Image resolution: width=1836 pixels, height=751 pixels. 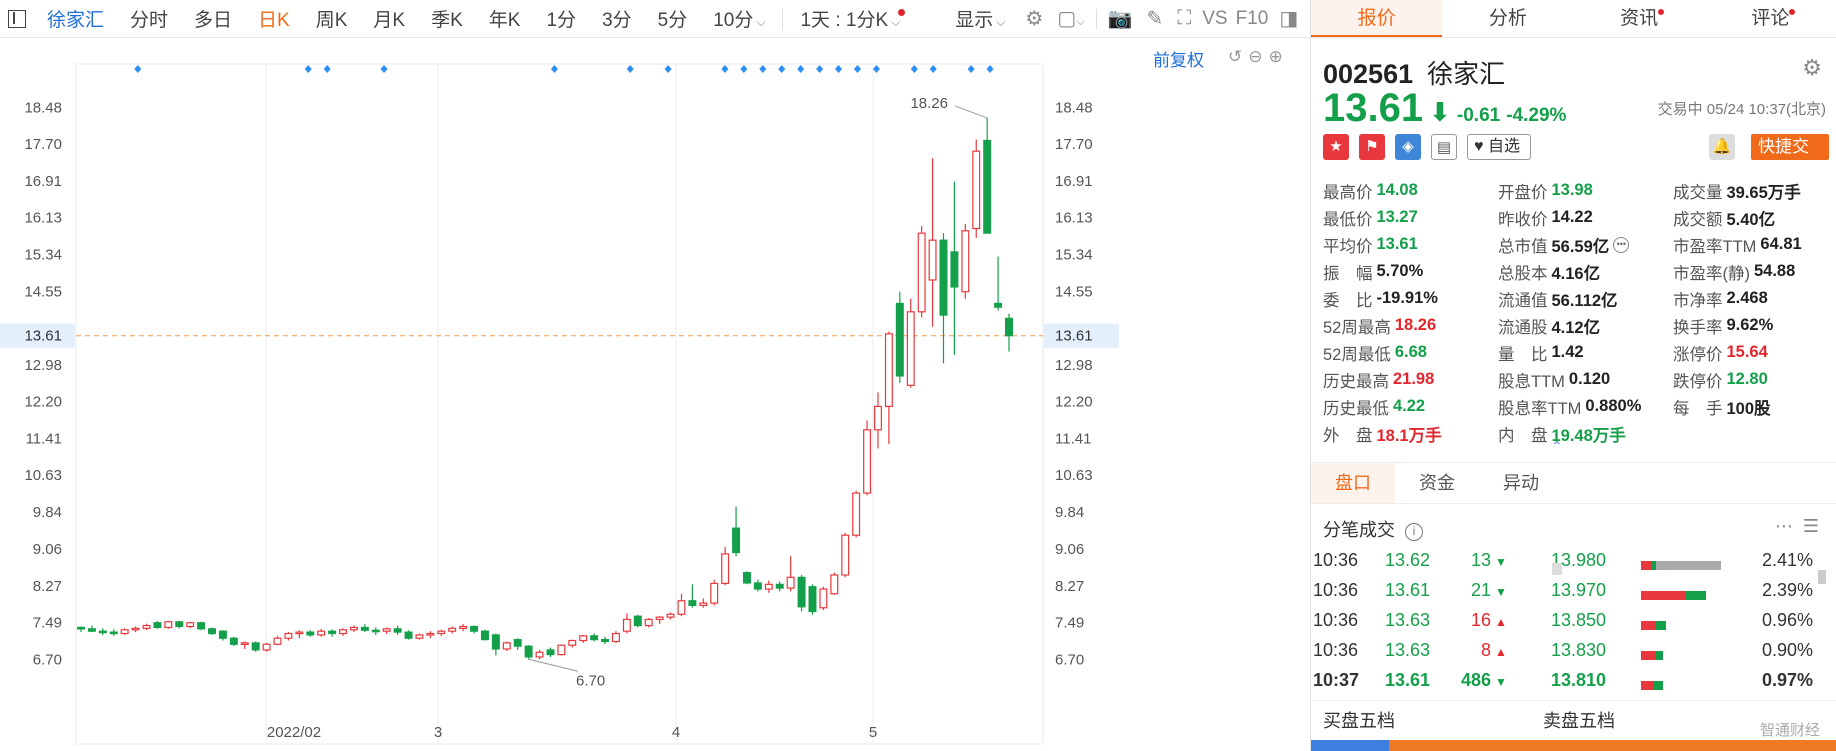 I want to click on gear-icon: ⚙, so click(x=1812, y=68).